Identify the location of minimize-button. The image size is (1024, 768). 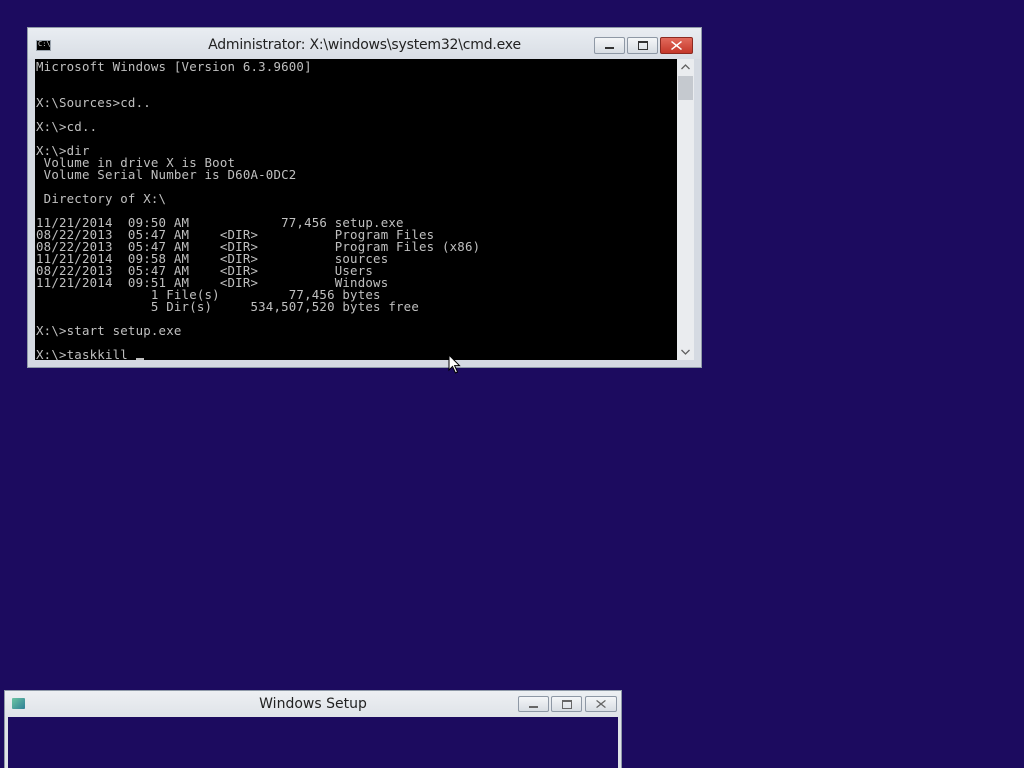
(609, 45).